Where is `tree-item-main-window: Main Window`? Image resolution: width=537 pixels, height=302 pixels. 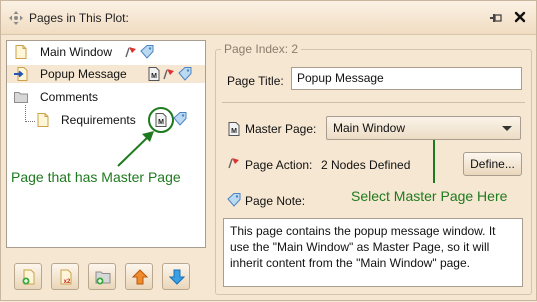
tree-item-main-window: Main Window is located at coordinates (106, 52).